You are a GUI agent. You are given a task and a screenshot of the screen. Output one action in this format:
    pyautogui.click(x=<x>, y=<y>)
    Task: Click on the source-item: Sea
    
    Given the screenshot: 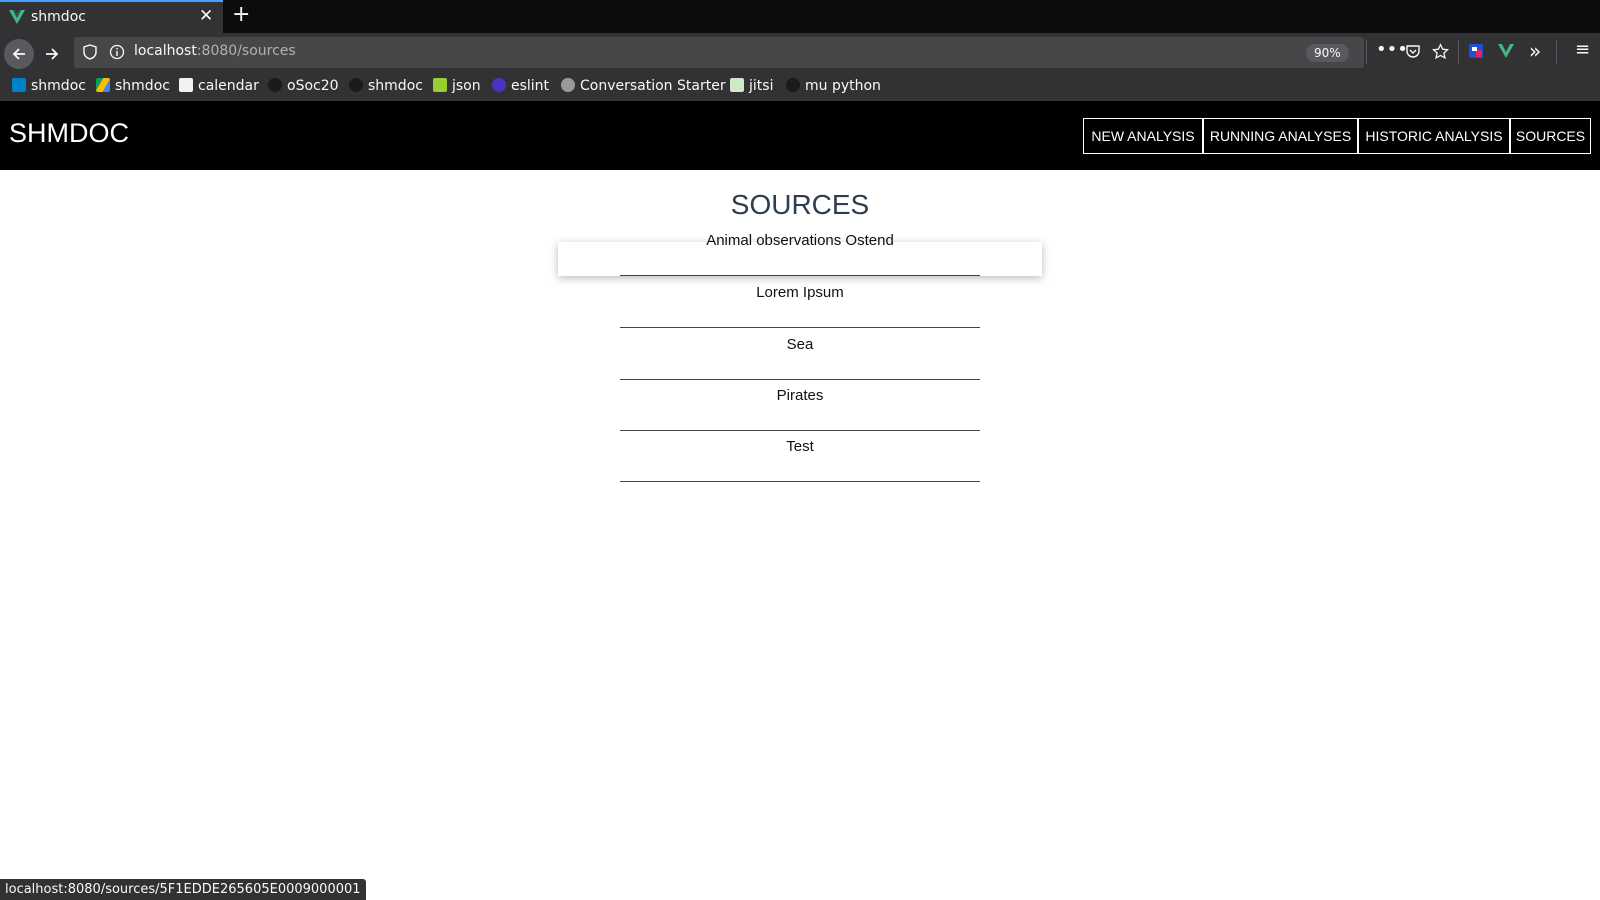 What is the action you would take?
    pyautogui.click(x=800, y=354)
    